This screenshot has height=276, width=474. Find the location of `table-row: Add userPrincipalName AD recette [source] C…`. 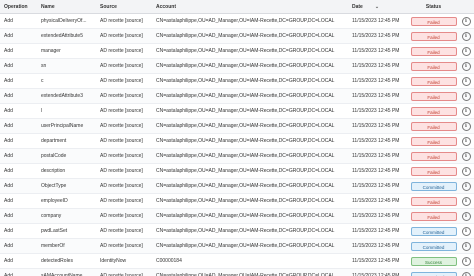

table-row: Add userPrincipalName AD recette [source] C… is located at coordinates (237, 126).